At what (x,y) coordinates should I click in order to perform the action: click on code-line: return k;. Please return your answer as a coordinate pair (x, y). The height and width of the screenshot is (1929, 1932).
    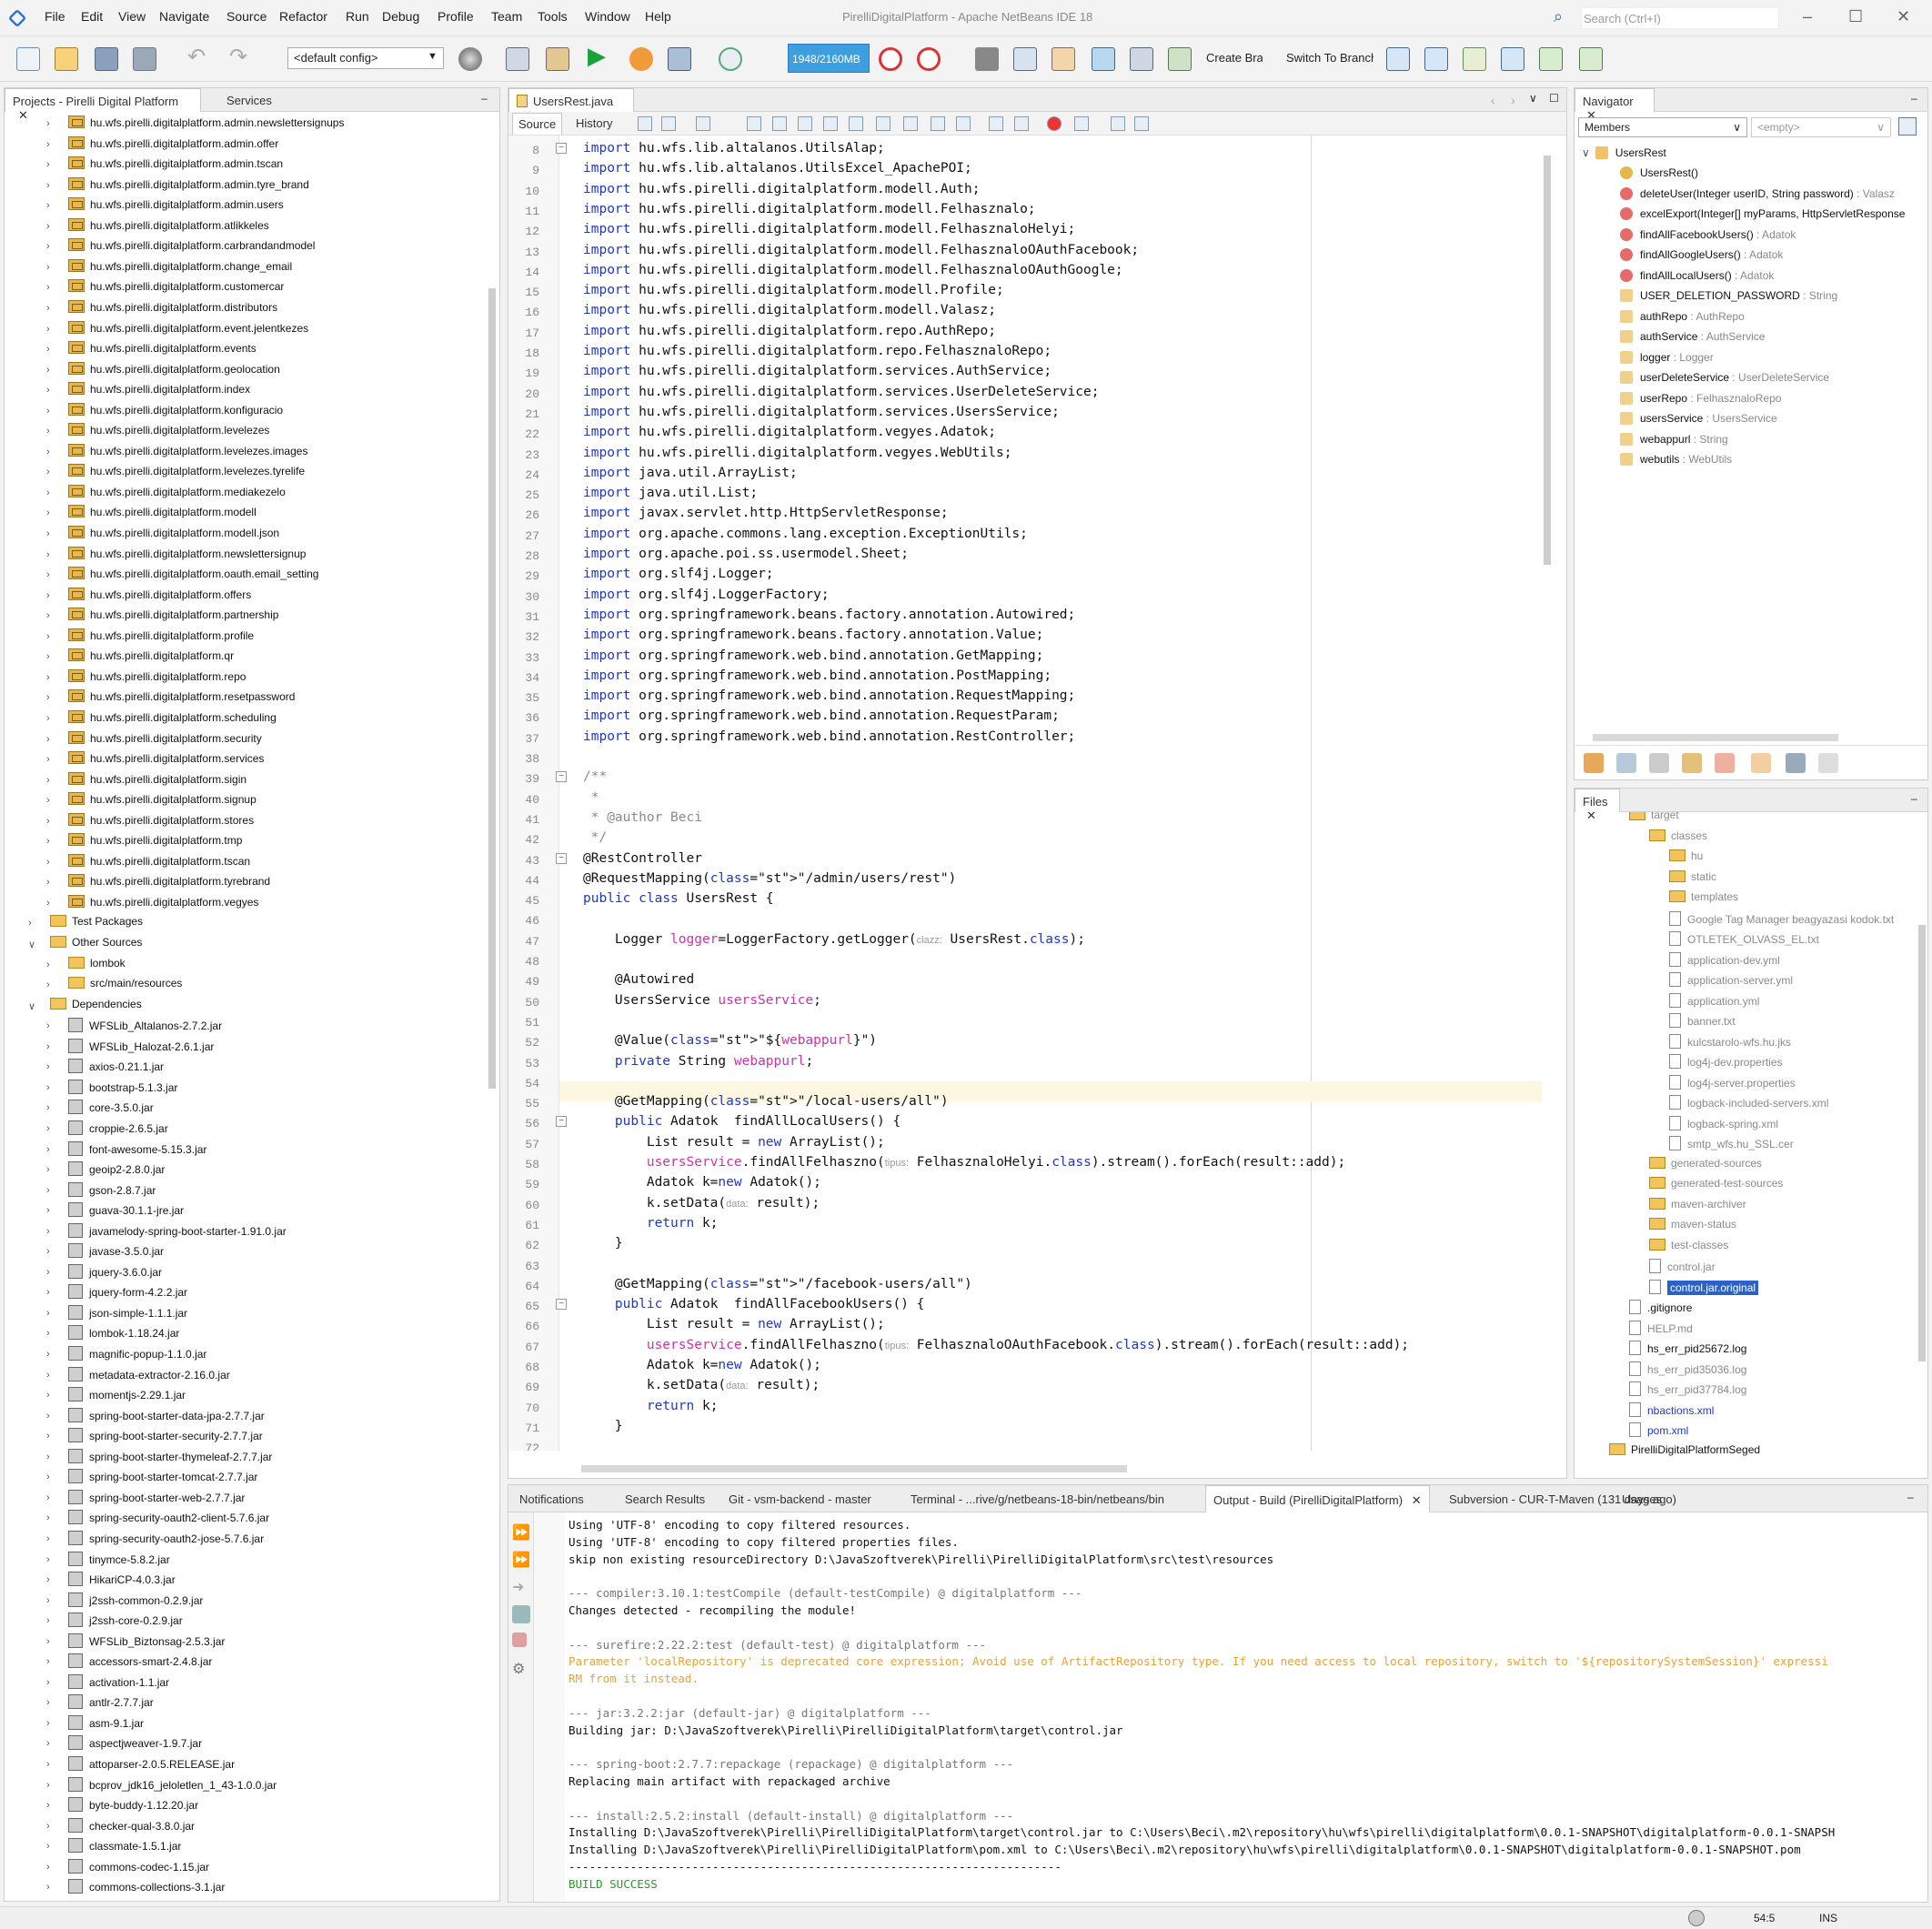
    Looking at the image, I should click on (1064, 1226).